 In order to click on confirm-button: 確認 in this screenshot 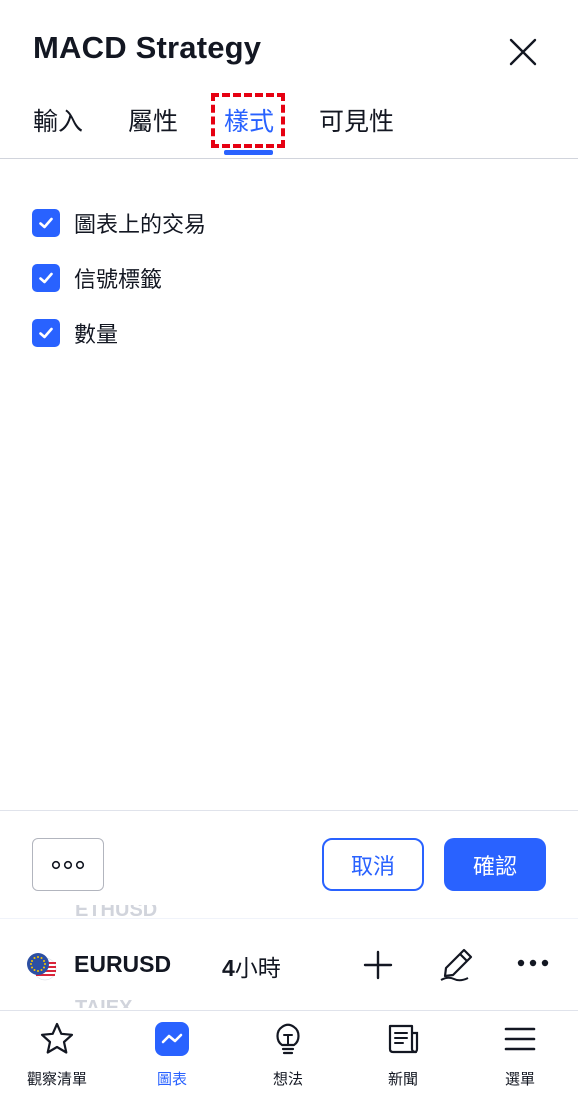, I will do `click(495, 864)`.